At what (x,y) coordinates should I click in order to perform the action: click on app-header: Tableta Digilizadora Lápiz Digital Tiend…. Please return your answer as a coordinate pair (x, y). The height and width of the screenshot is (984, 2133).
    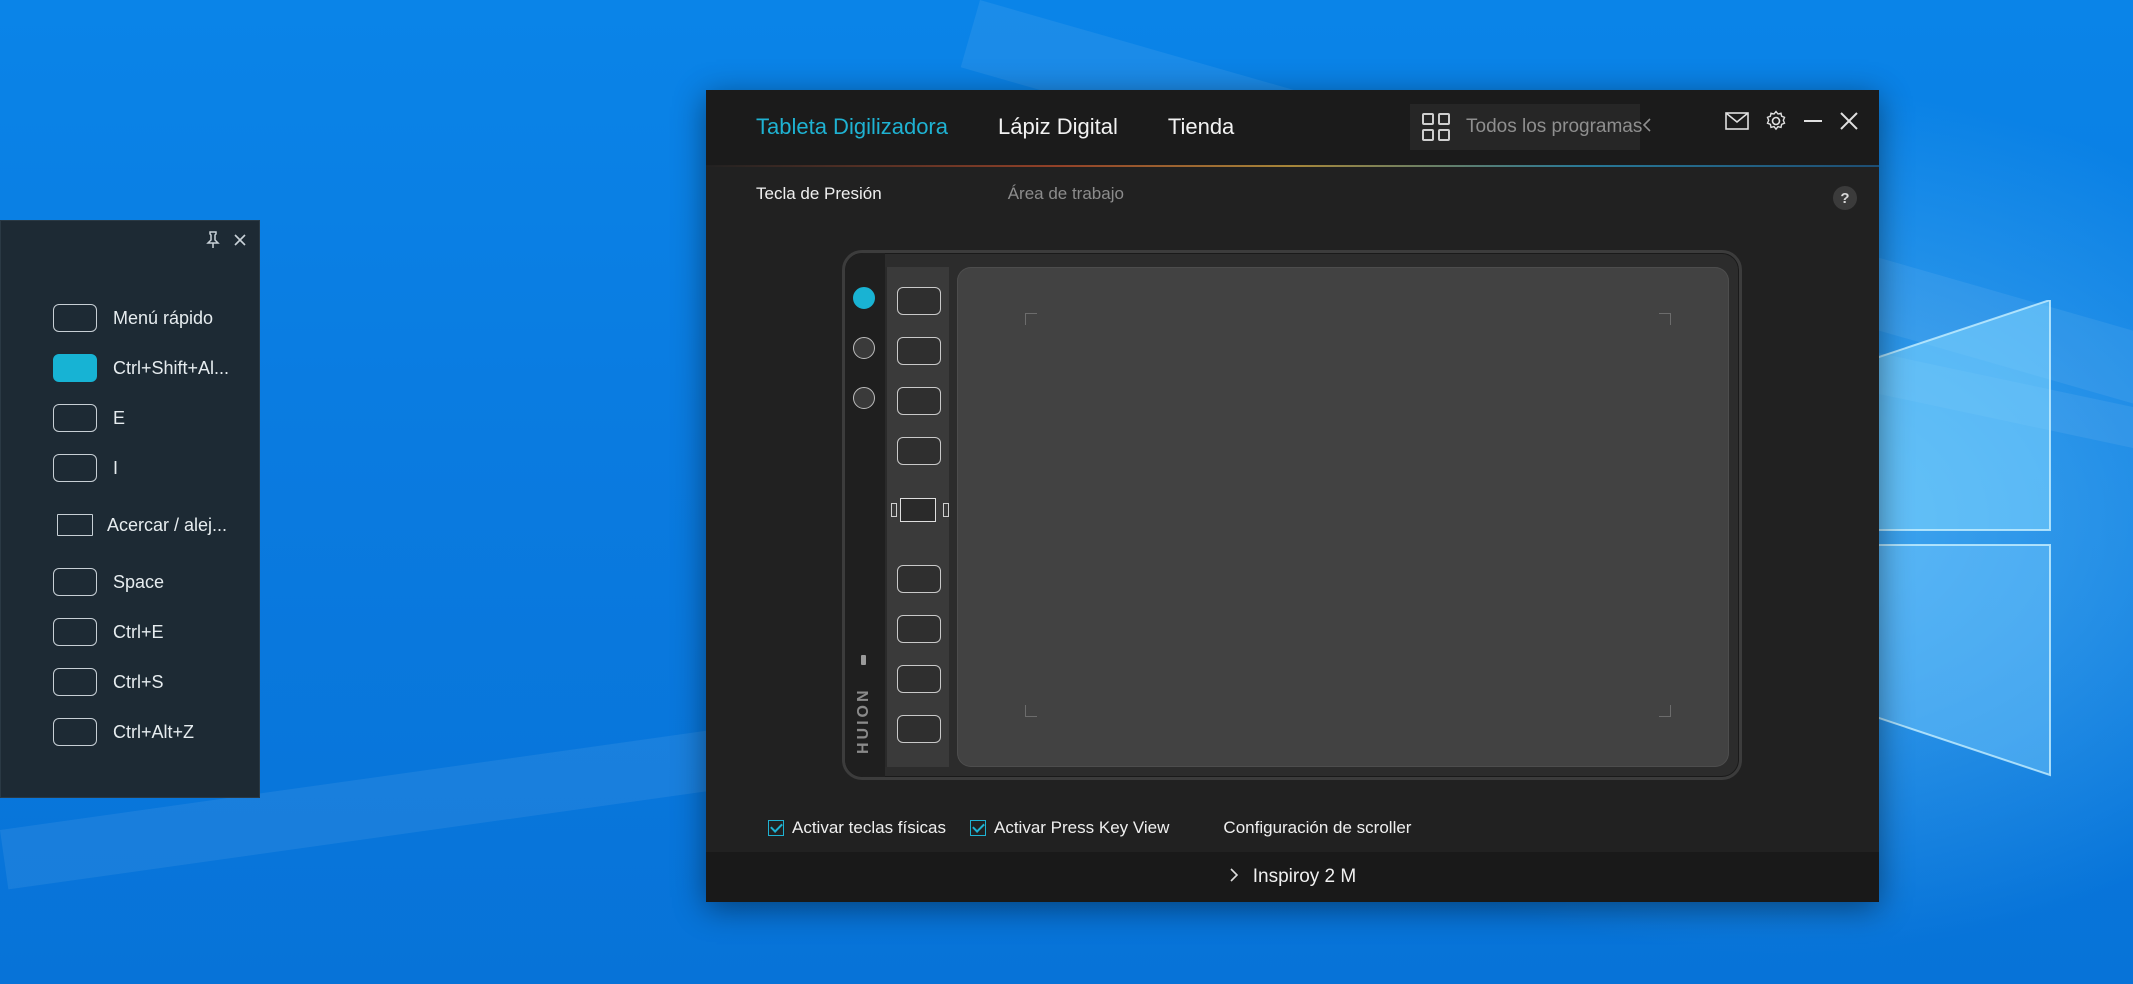
    Looking at the image, I should click on (1292, 128).